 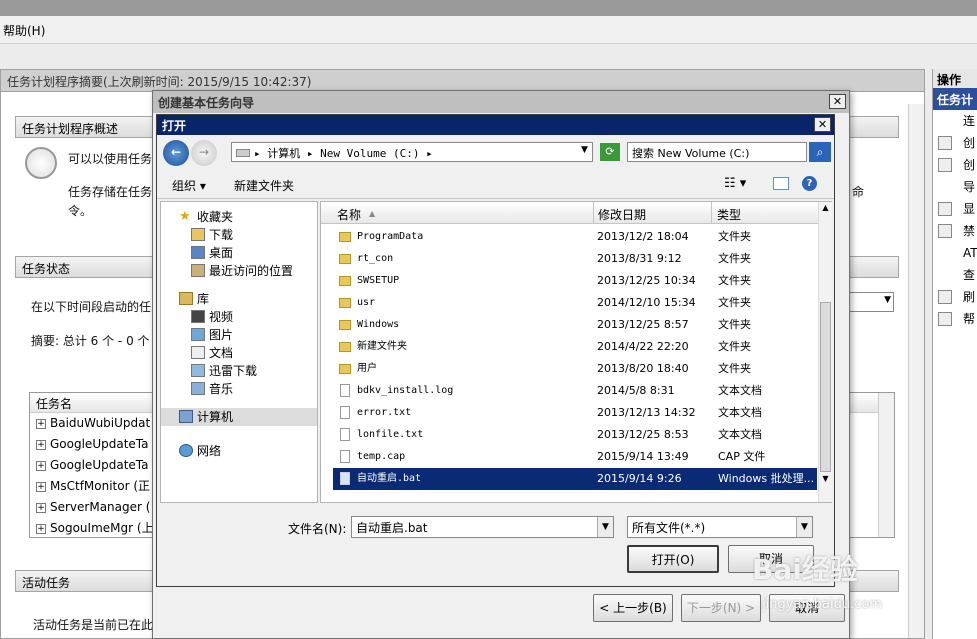 What do you see at coordinates (643, 456) in the screenshot?
I see `file-date: 2015/9/14 13:49` at bounding box center [643, 456].